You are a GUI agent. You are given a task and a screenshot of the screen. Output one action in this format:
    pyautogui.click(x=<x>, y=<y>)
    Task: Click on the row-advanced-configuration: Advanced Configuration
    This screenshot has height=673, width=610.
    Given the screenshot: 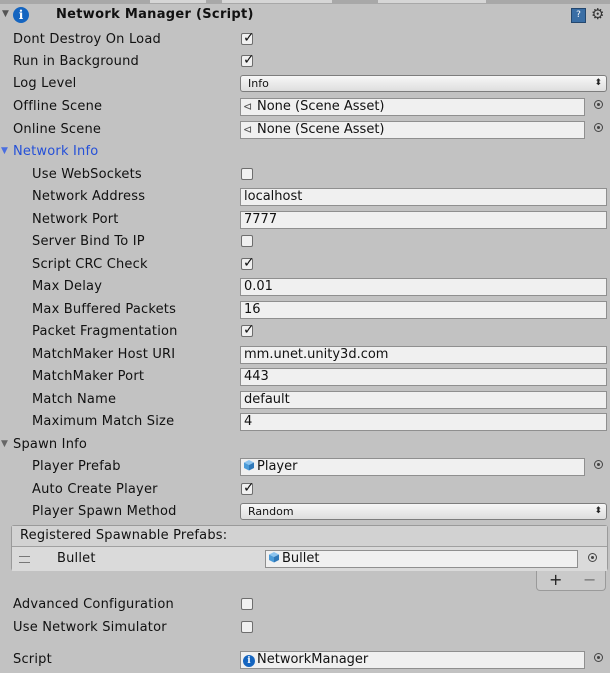 What is the action you would take?
    pyautogui.click(x=305, y=605)
    